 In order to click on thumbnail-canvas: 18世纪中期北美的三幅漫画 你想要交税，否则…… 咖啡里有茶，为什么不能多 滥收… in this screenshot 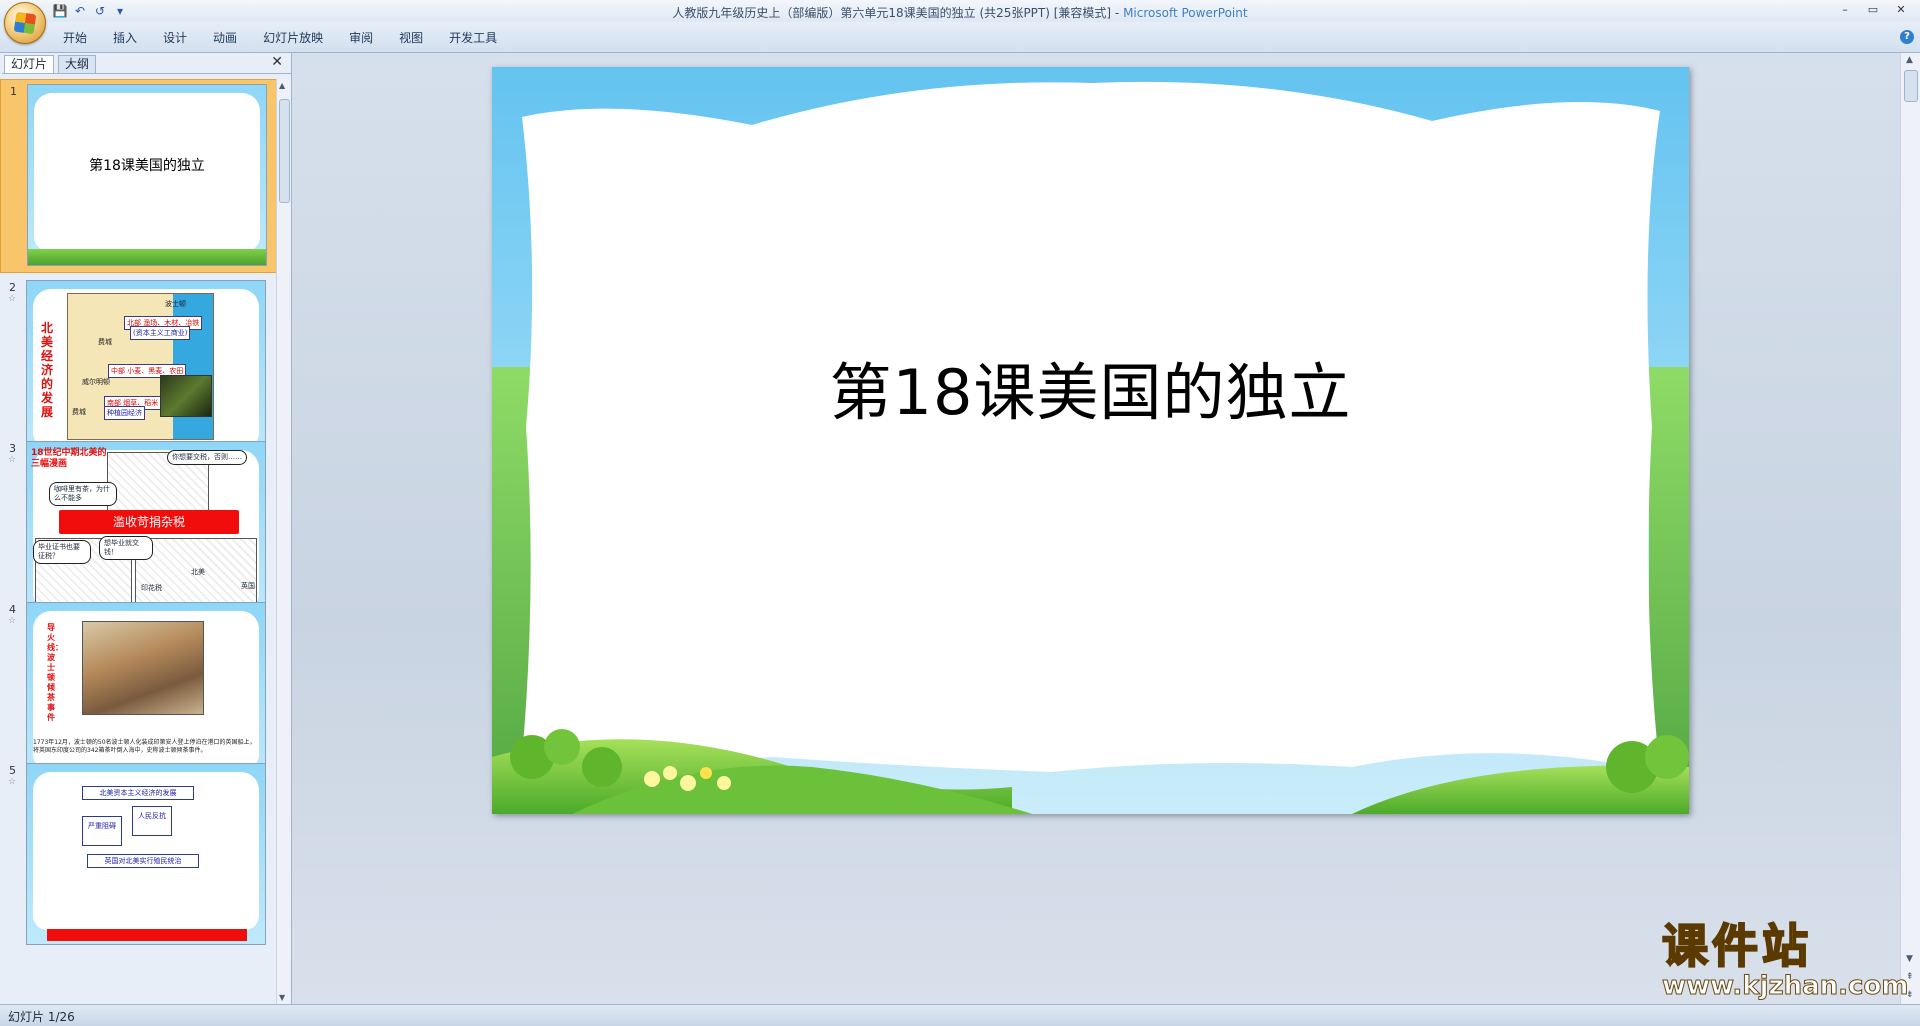, I will do `click(146, 532)`.